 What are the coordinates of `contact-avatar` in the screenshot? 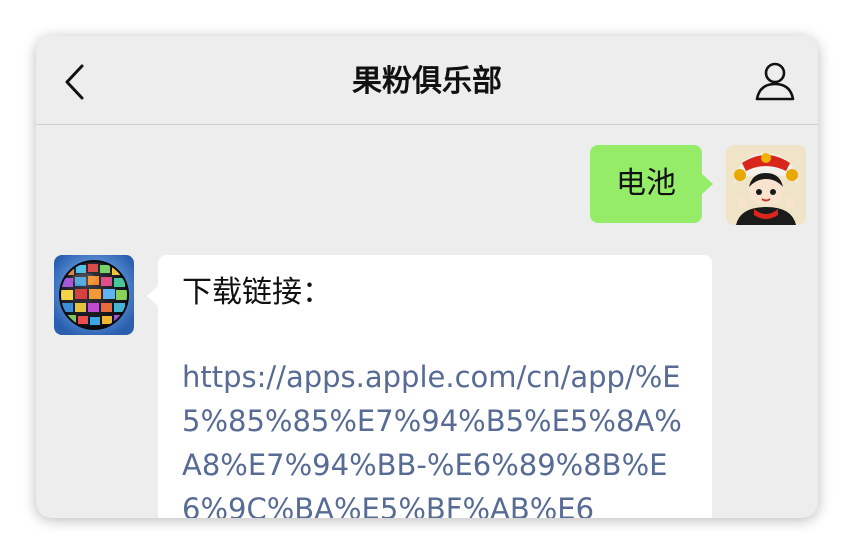 It's located at (94, 295).